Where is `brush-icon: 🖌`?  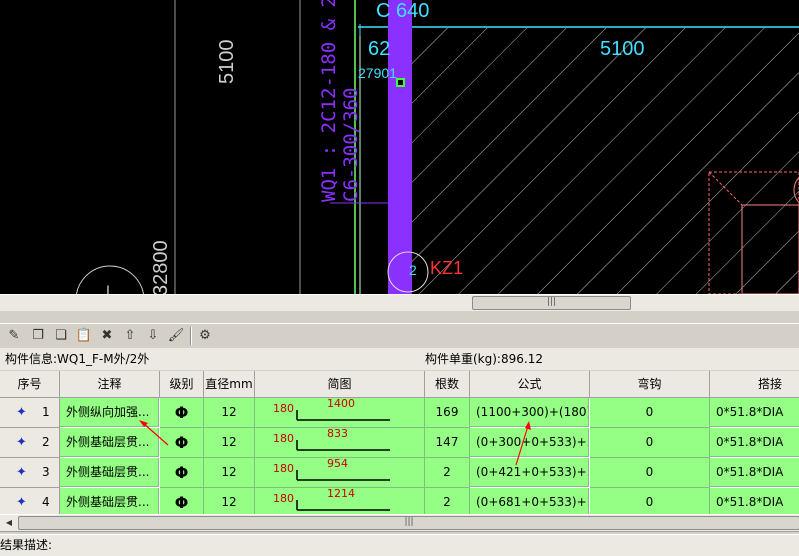
brush-icon: 🖌 is located at coordinates (176, 336).